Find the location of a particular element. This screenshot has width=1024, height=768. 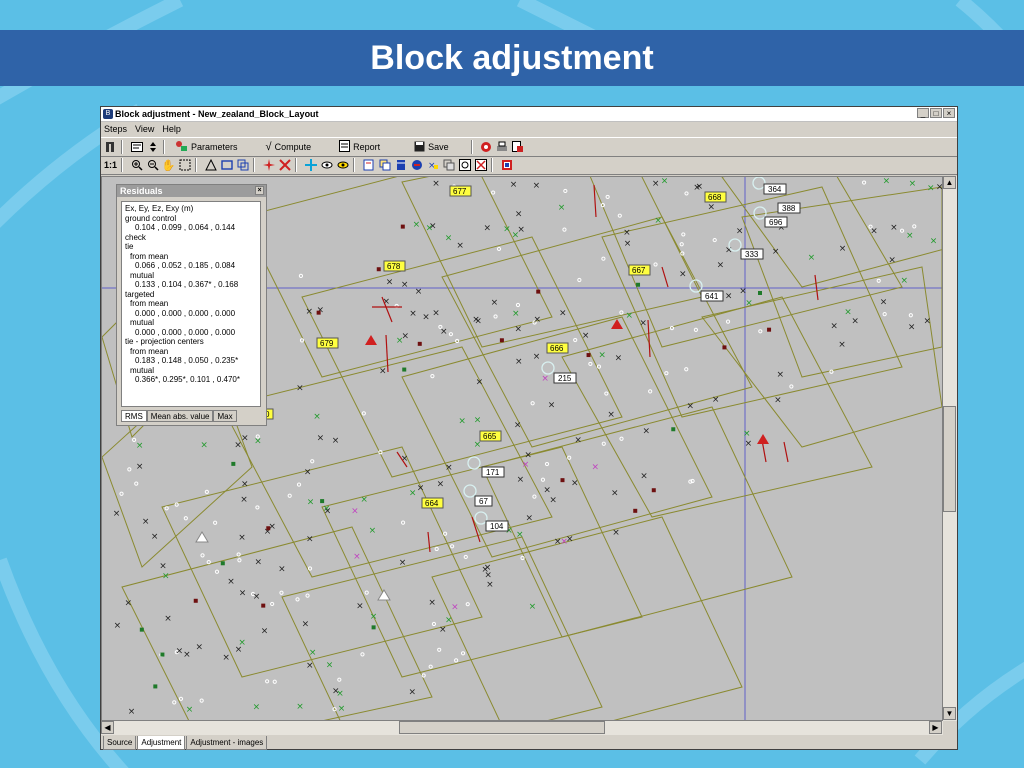

save-button: Save is located at coordinates (431, 147).